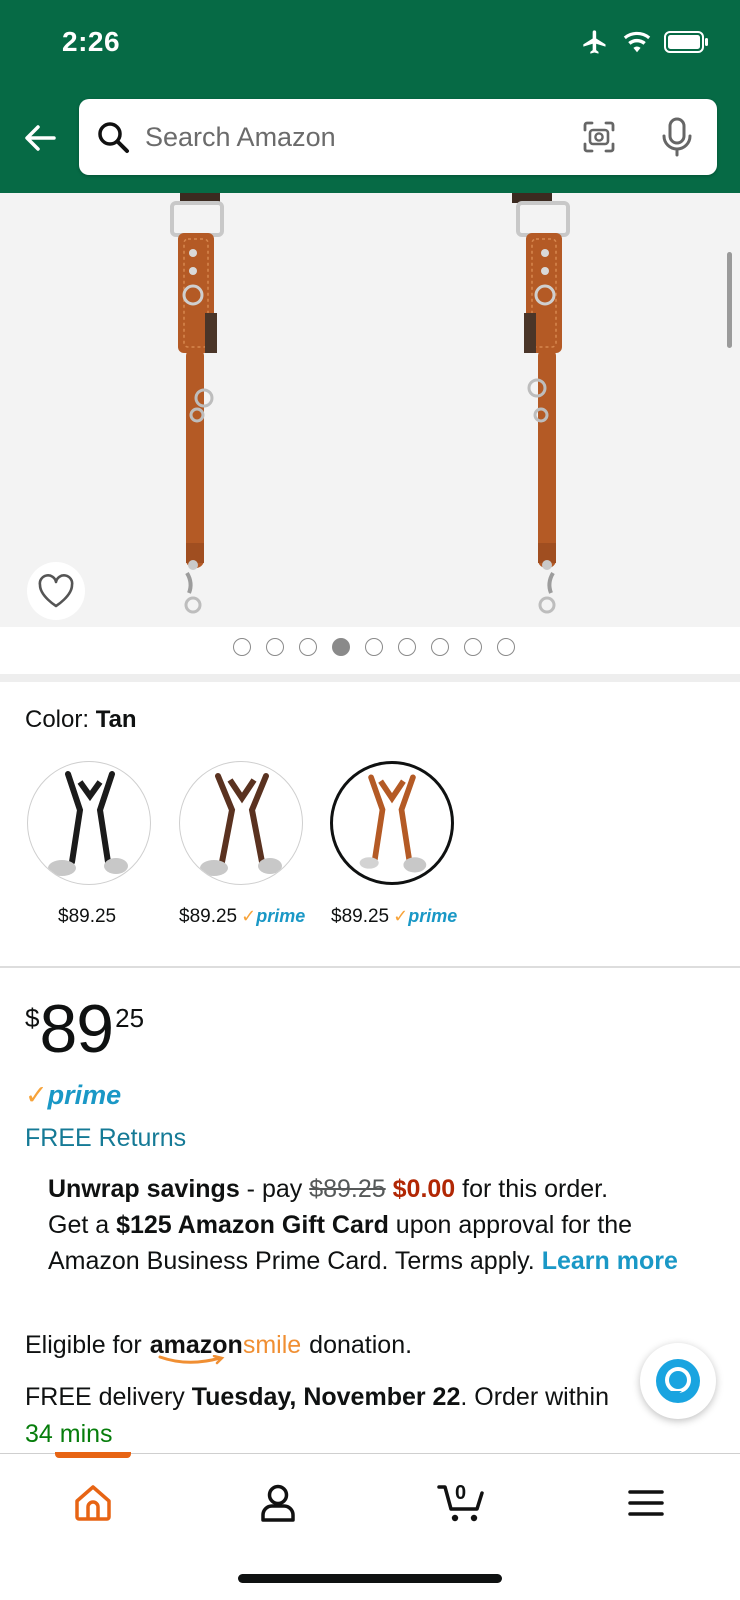  I want to click on color-label: Color: Tan, so click(81, 719).